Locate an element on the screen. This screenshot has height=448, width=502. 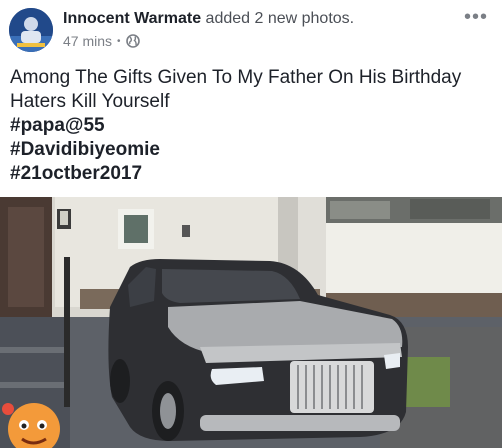
hashtag-davidibiyeomie: #Davidibiyeomie is located at coordinates (252, 150).